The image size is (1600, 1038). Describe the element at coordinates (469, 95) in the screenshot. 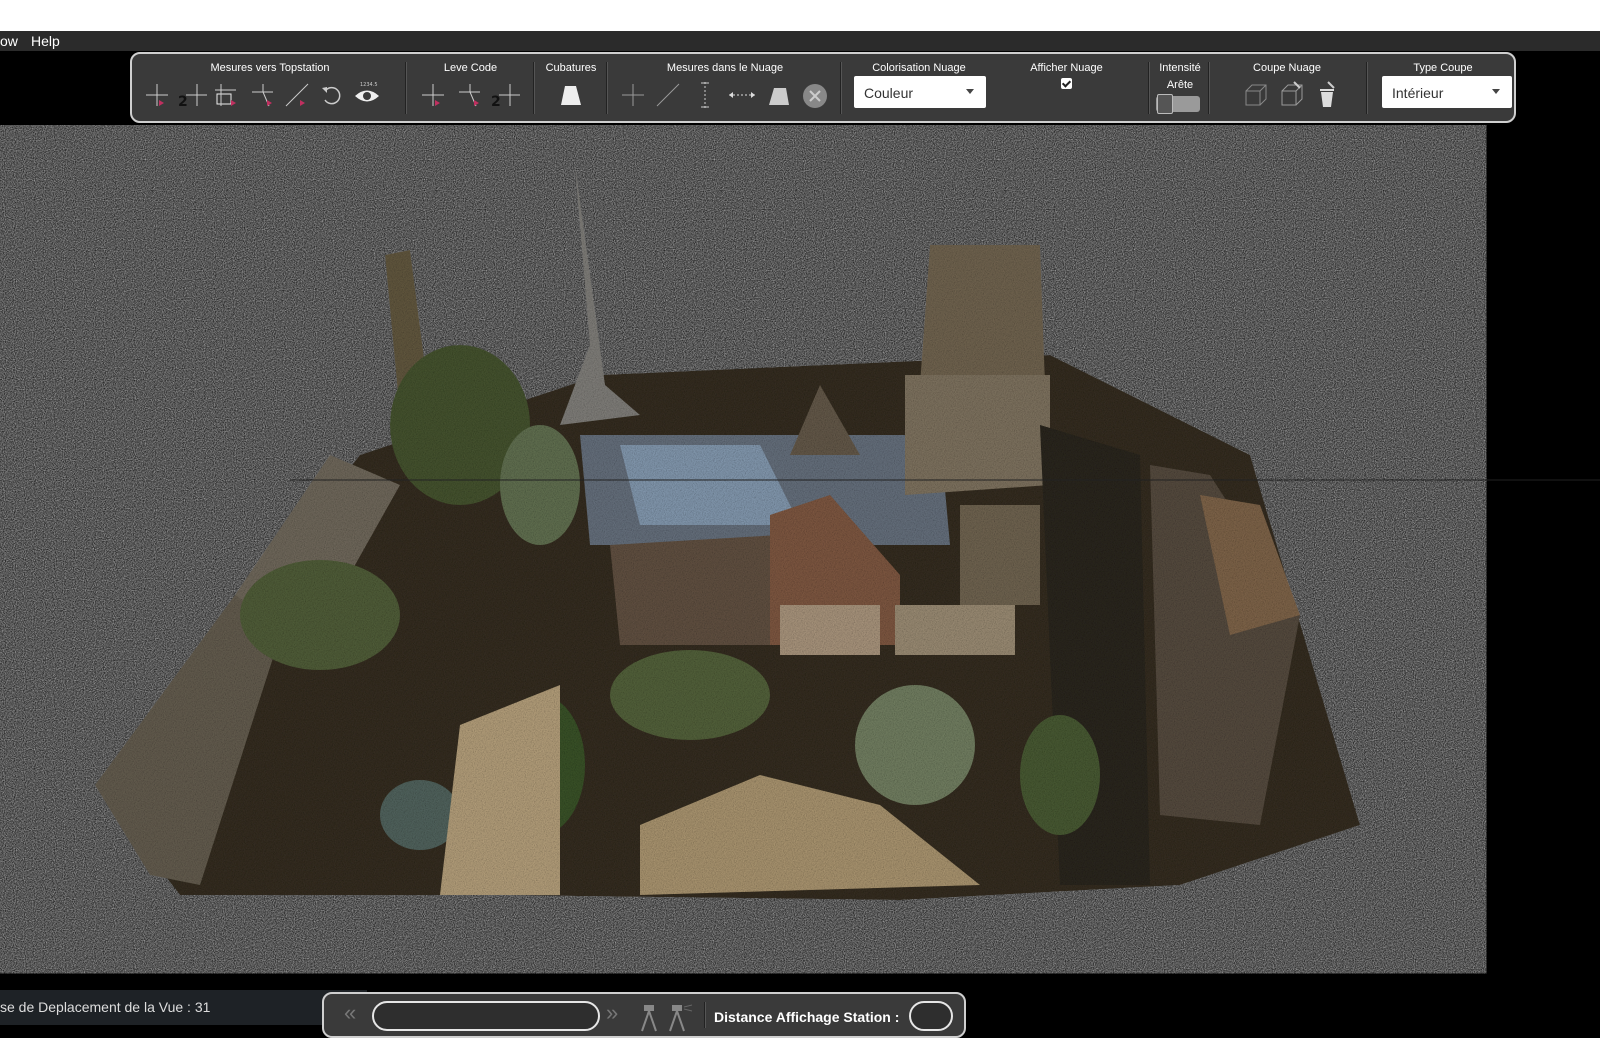

I see `code-corner-icon` at that location.